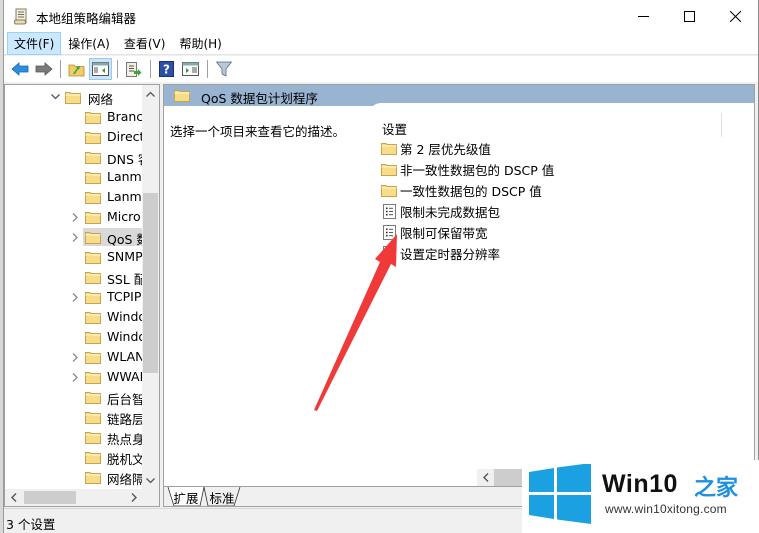  What do you see at coordinates (450, 254) in the screenshot?
I see `setting-label: 设置定时器分辨率` at bounding box center [450, 254].